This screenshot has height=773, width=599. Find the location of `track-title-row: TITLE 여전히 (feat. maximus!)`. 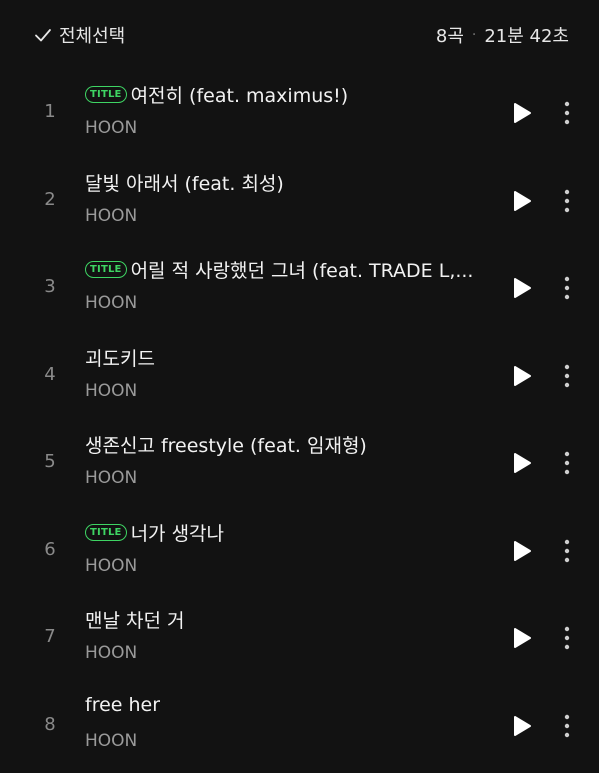

track-title-row: TITLE 여전히 (feat. maximus!) is located at coordinates (290, 94).